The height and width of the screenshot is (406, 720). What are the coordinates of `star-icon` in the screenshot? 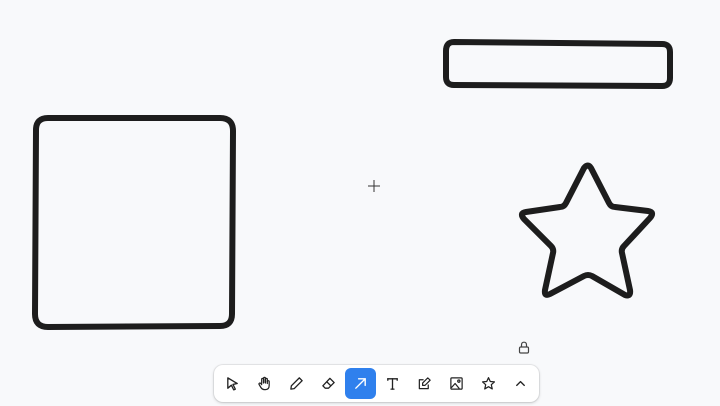 It's located at (489, 383).